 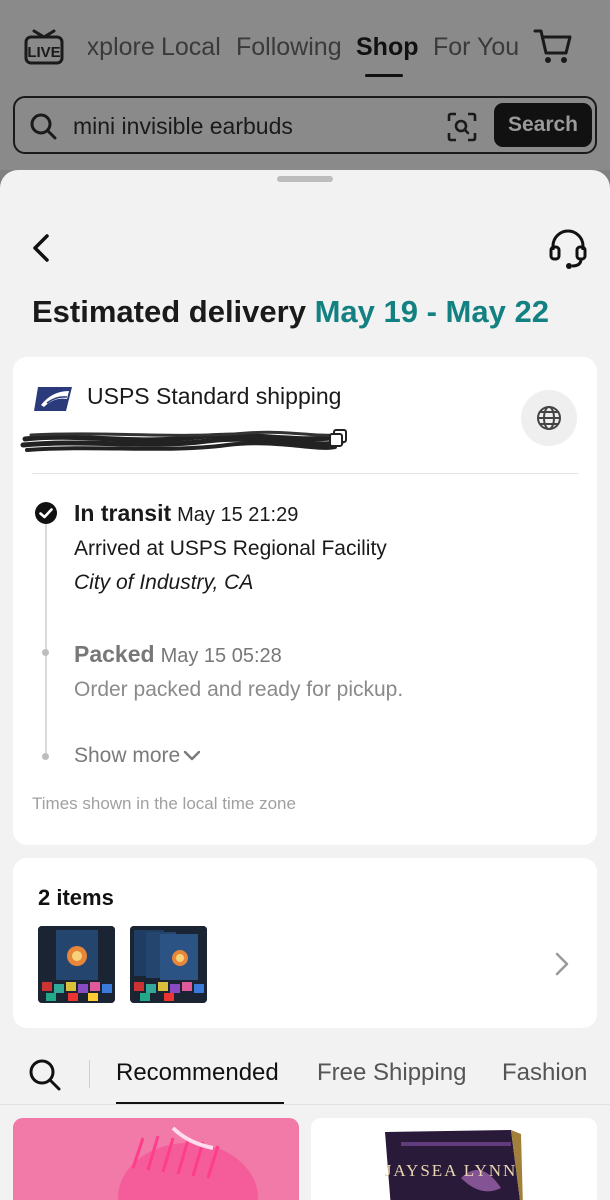 I want to click on items-card: 2 items, so click(x=305, y=943).